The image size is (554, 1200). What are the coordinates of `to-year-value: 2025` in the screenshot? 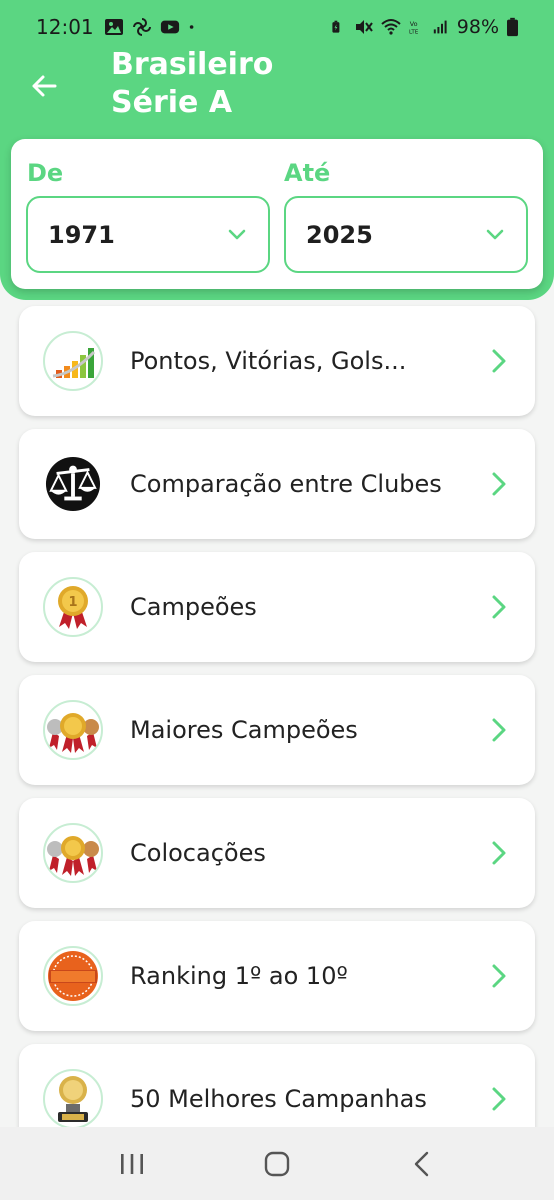 It's located at (339, 234).